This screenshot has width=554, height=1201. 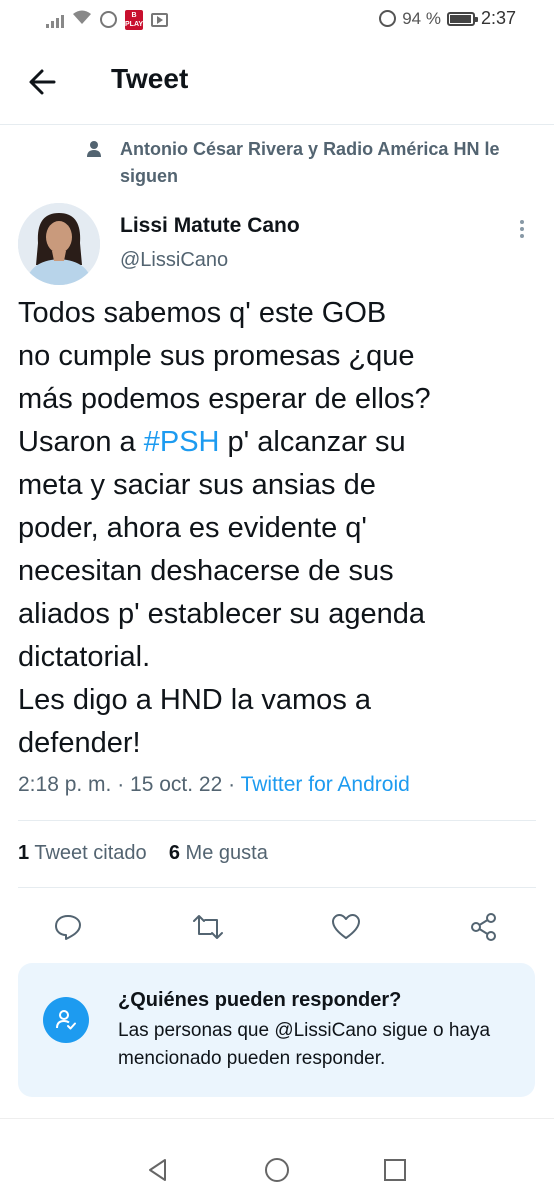 What do you see at coordinates (260, 1000) in the screenshot?
I see `reply-settings-title: ¿Quiénes pueden responder?` at bounding box center [260, 1000].